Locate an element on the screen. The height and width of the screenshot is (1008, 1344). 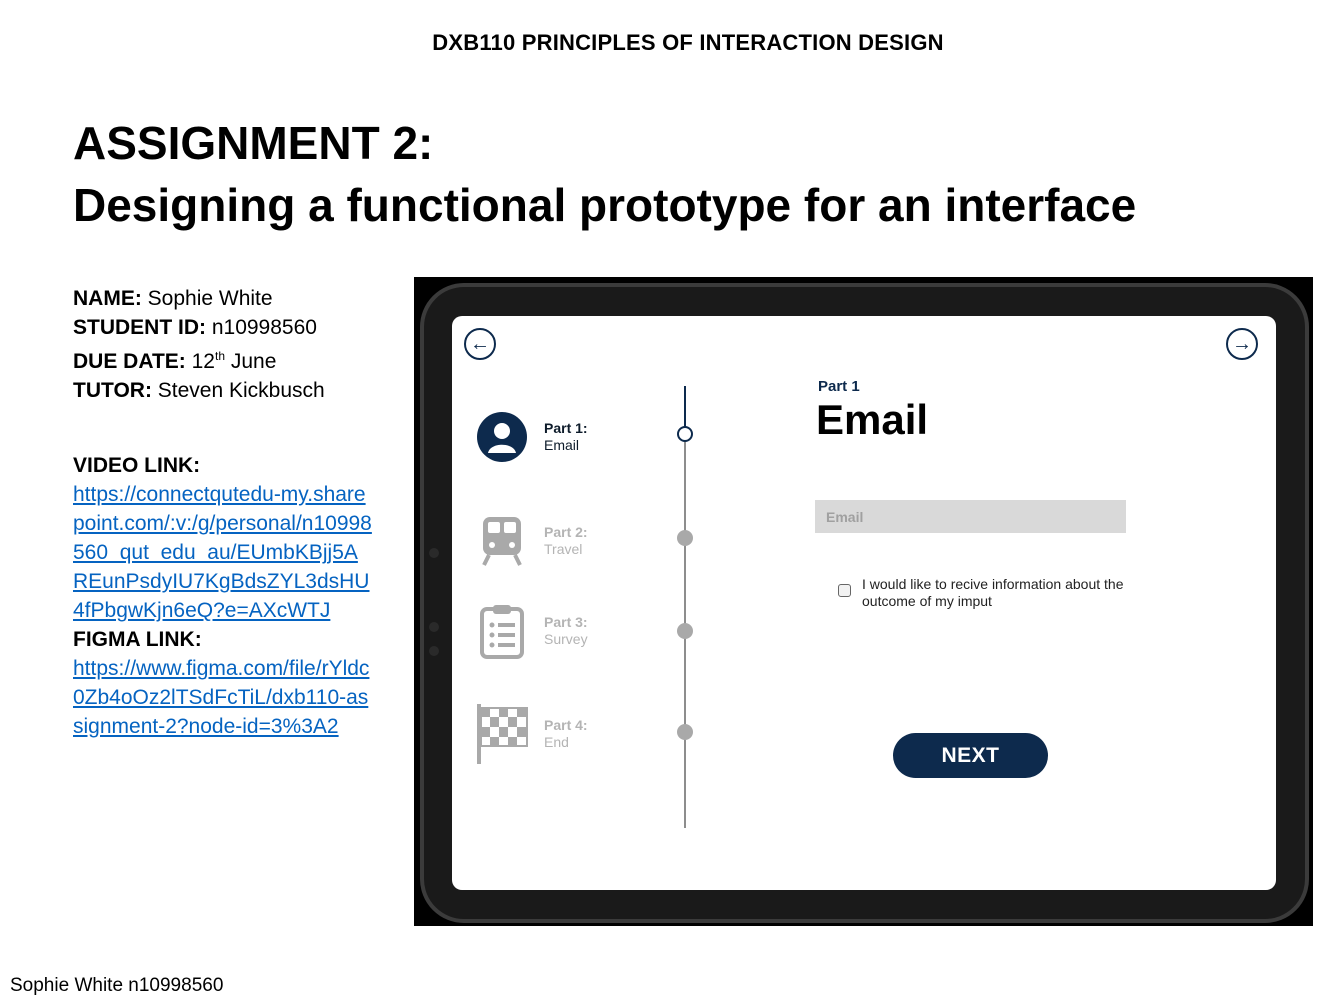
tutor-label: TUTOR: is located at coordinates (112, 390).